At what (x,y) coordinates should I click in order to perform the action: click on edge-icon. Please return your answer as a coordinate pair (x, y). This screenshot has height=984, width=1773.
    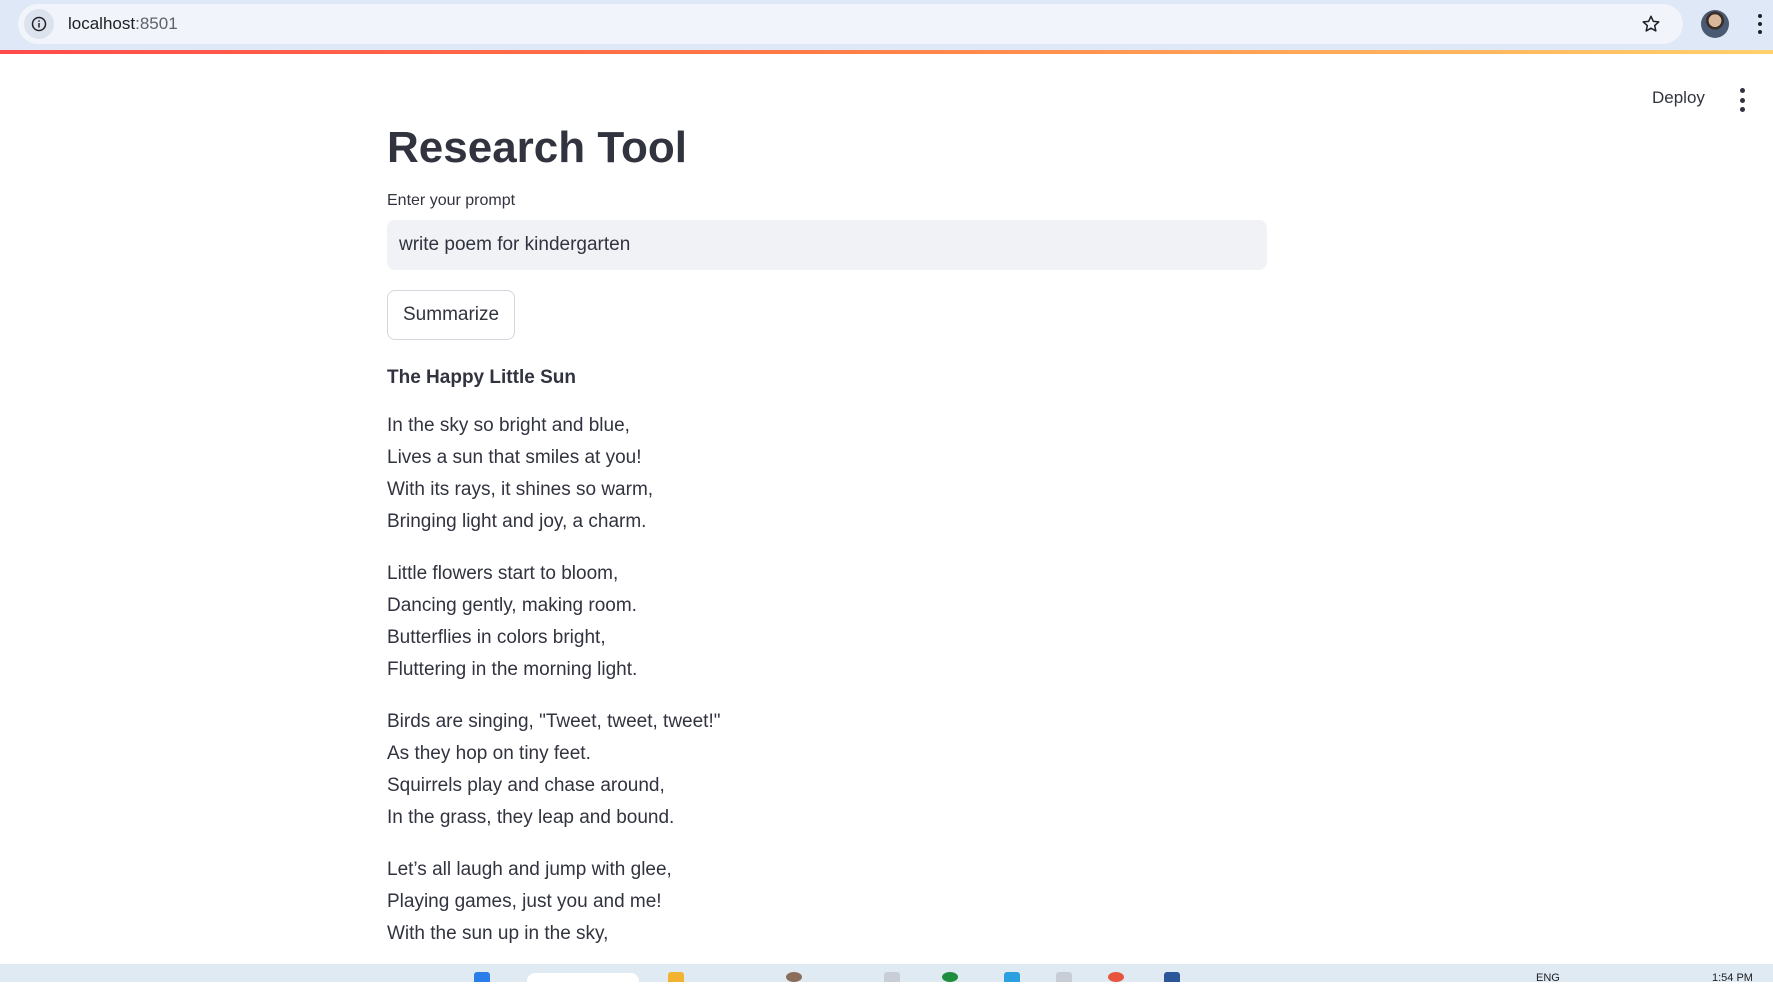
    Looking at the image, I should click on (1012, 977).